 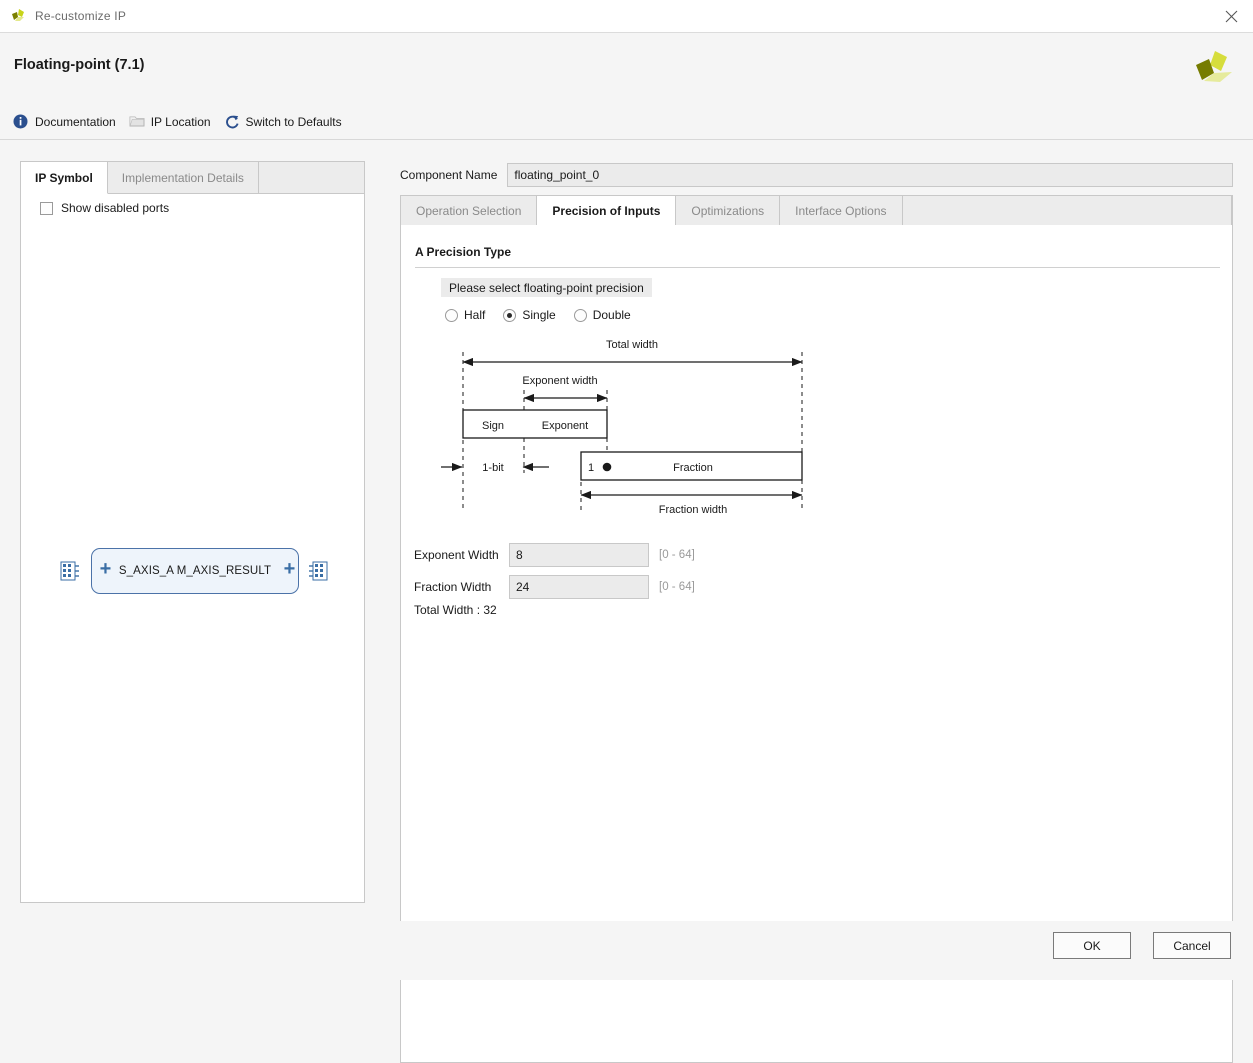 I want to click on fraction-width-label: Fraction Width, so click(x=453, y=587).